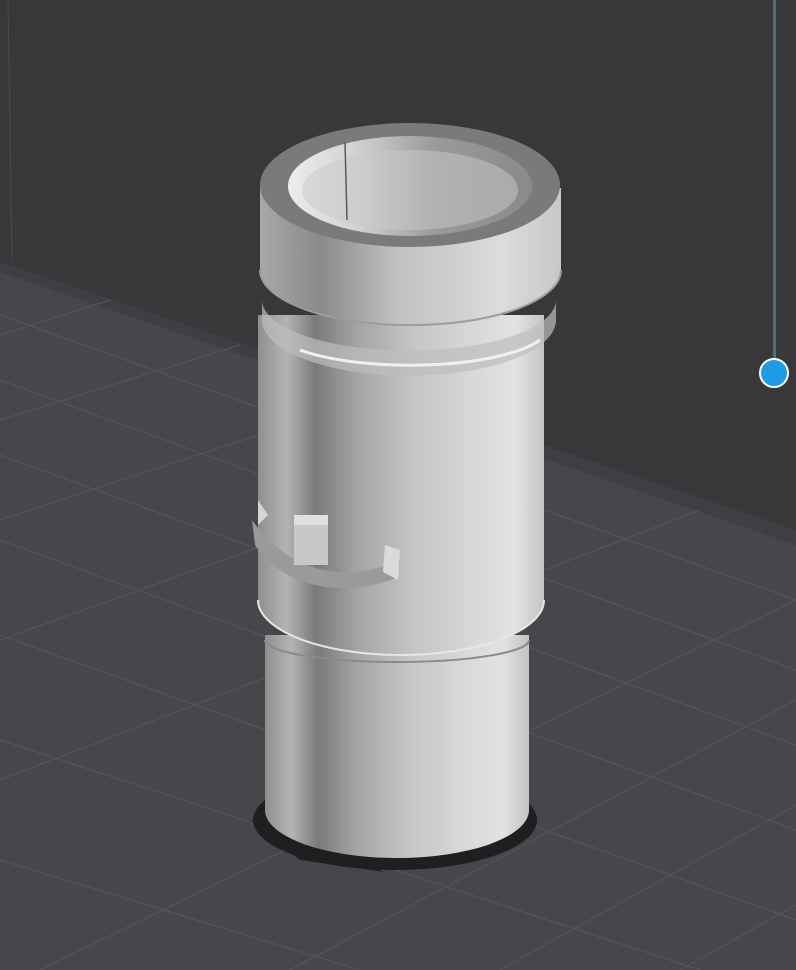  Describe the element at coordinates (774, 373) in the screenshot. I see `layer-slider-handle` at that location.